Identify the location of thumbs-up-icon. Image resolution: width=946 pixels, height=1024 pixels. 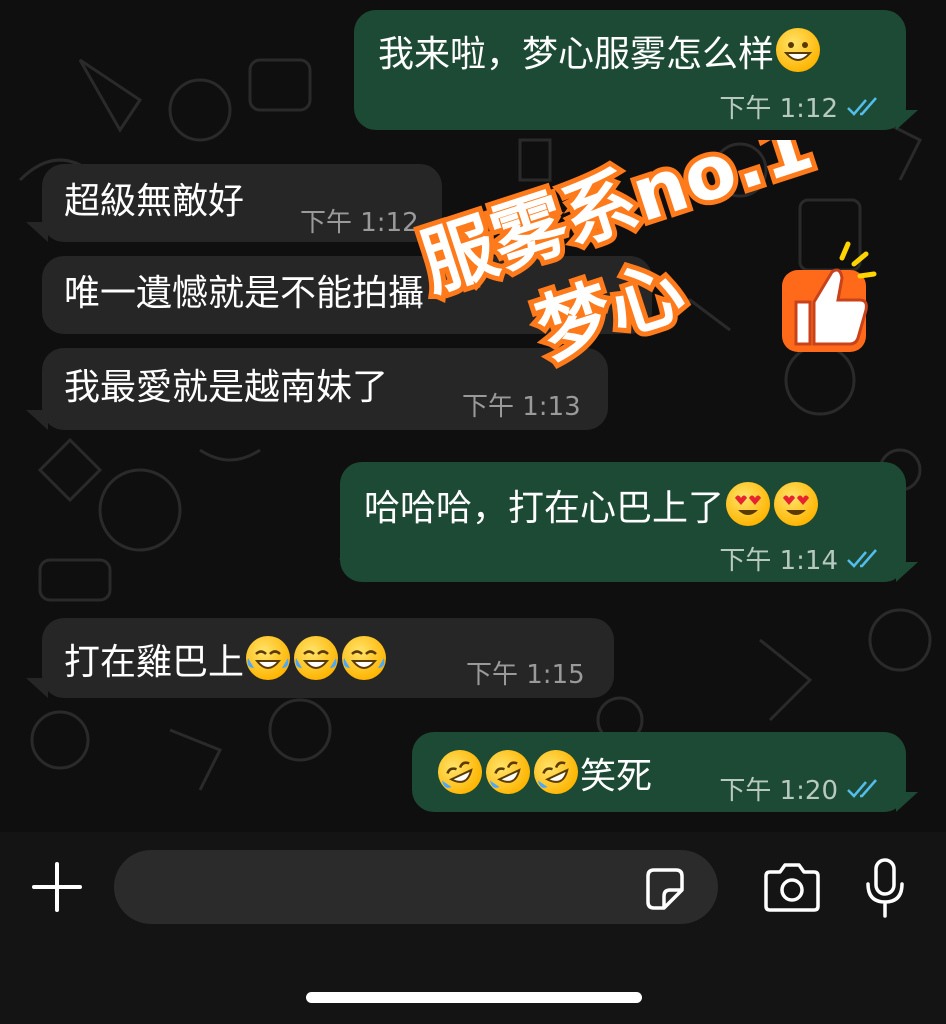
(829, 296).